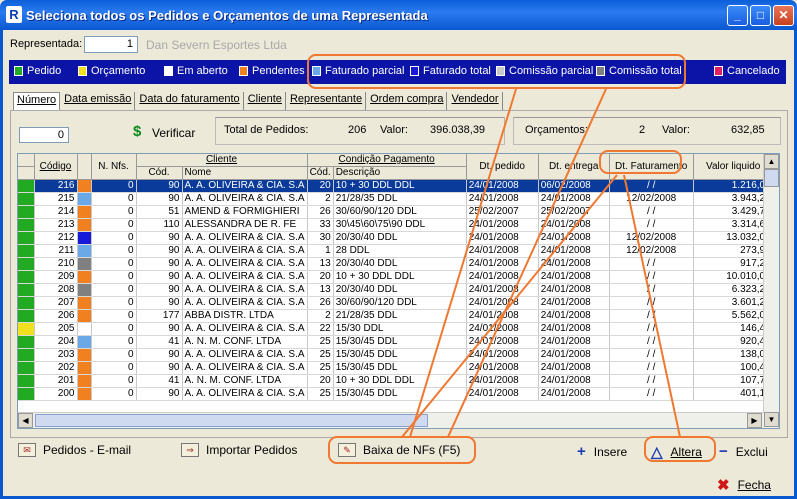 The image size is (797, 499). I want to click on cell-cond-desc: 10 + 30 DDL DDL, so click(400, 381).